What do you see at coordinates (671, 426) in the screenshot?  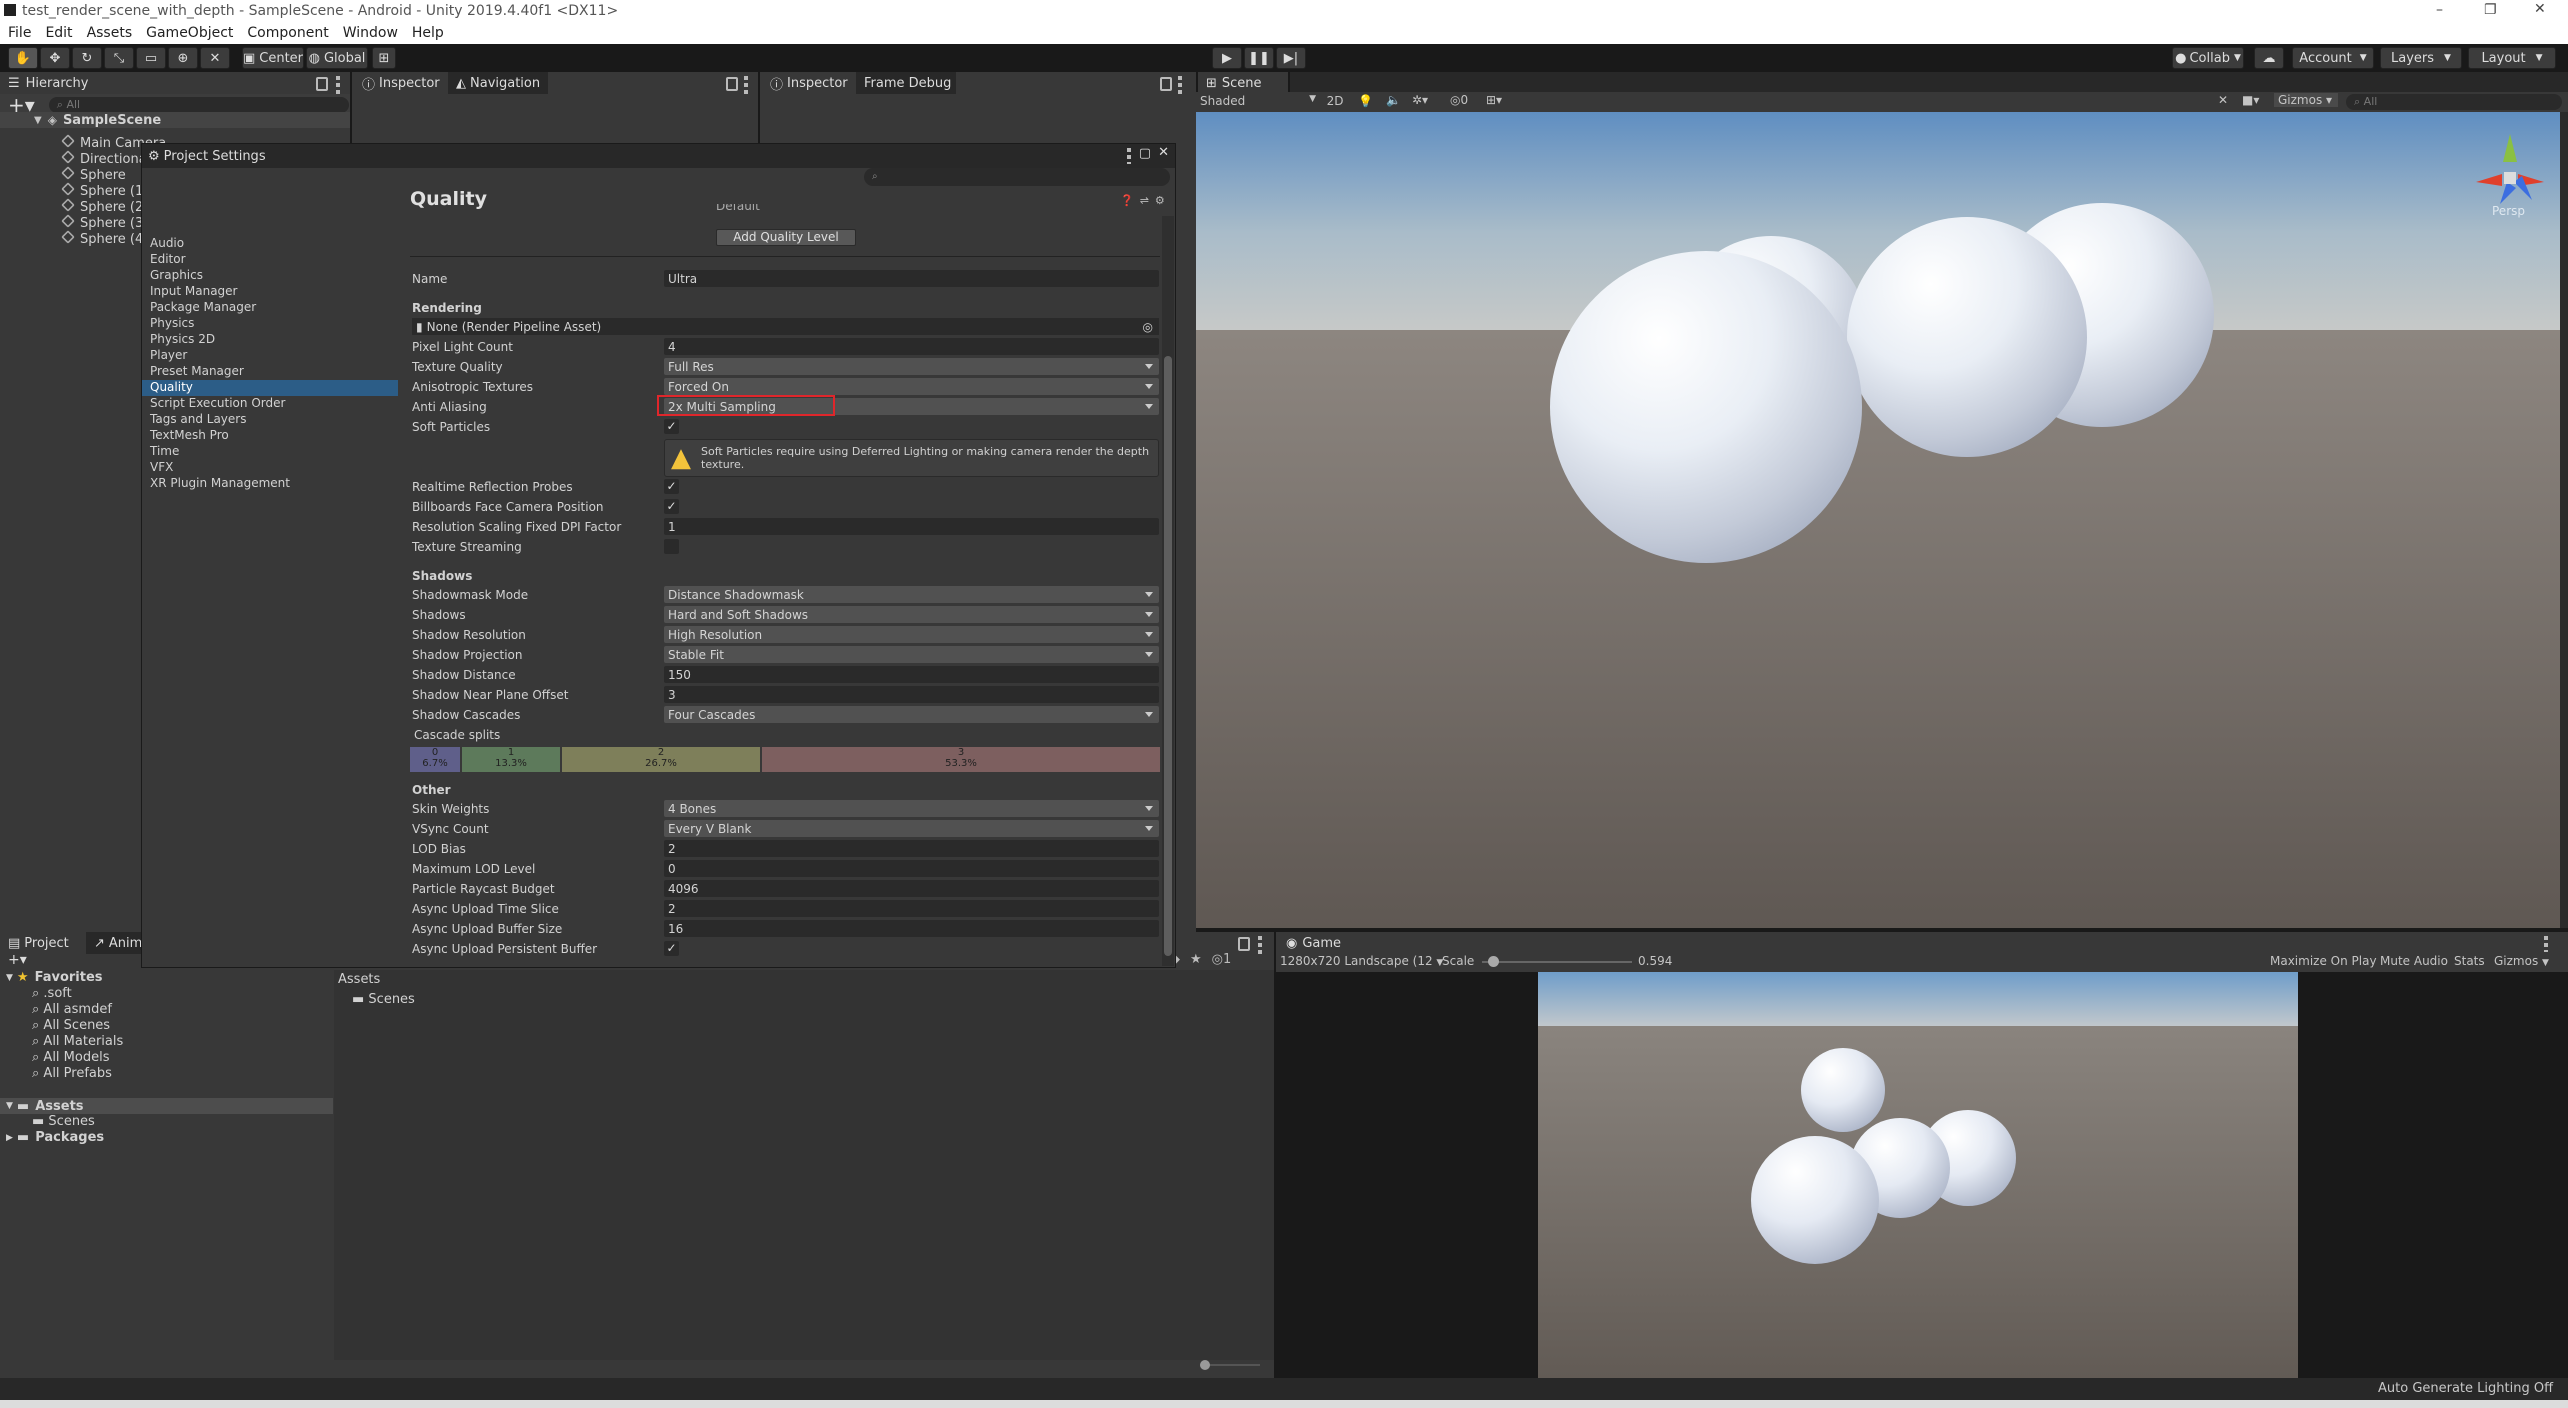 I see `soft-particles-checkbox: ✓` at bounding box center [671, 426].